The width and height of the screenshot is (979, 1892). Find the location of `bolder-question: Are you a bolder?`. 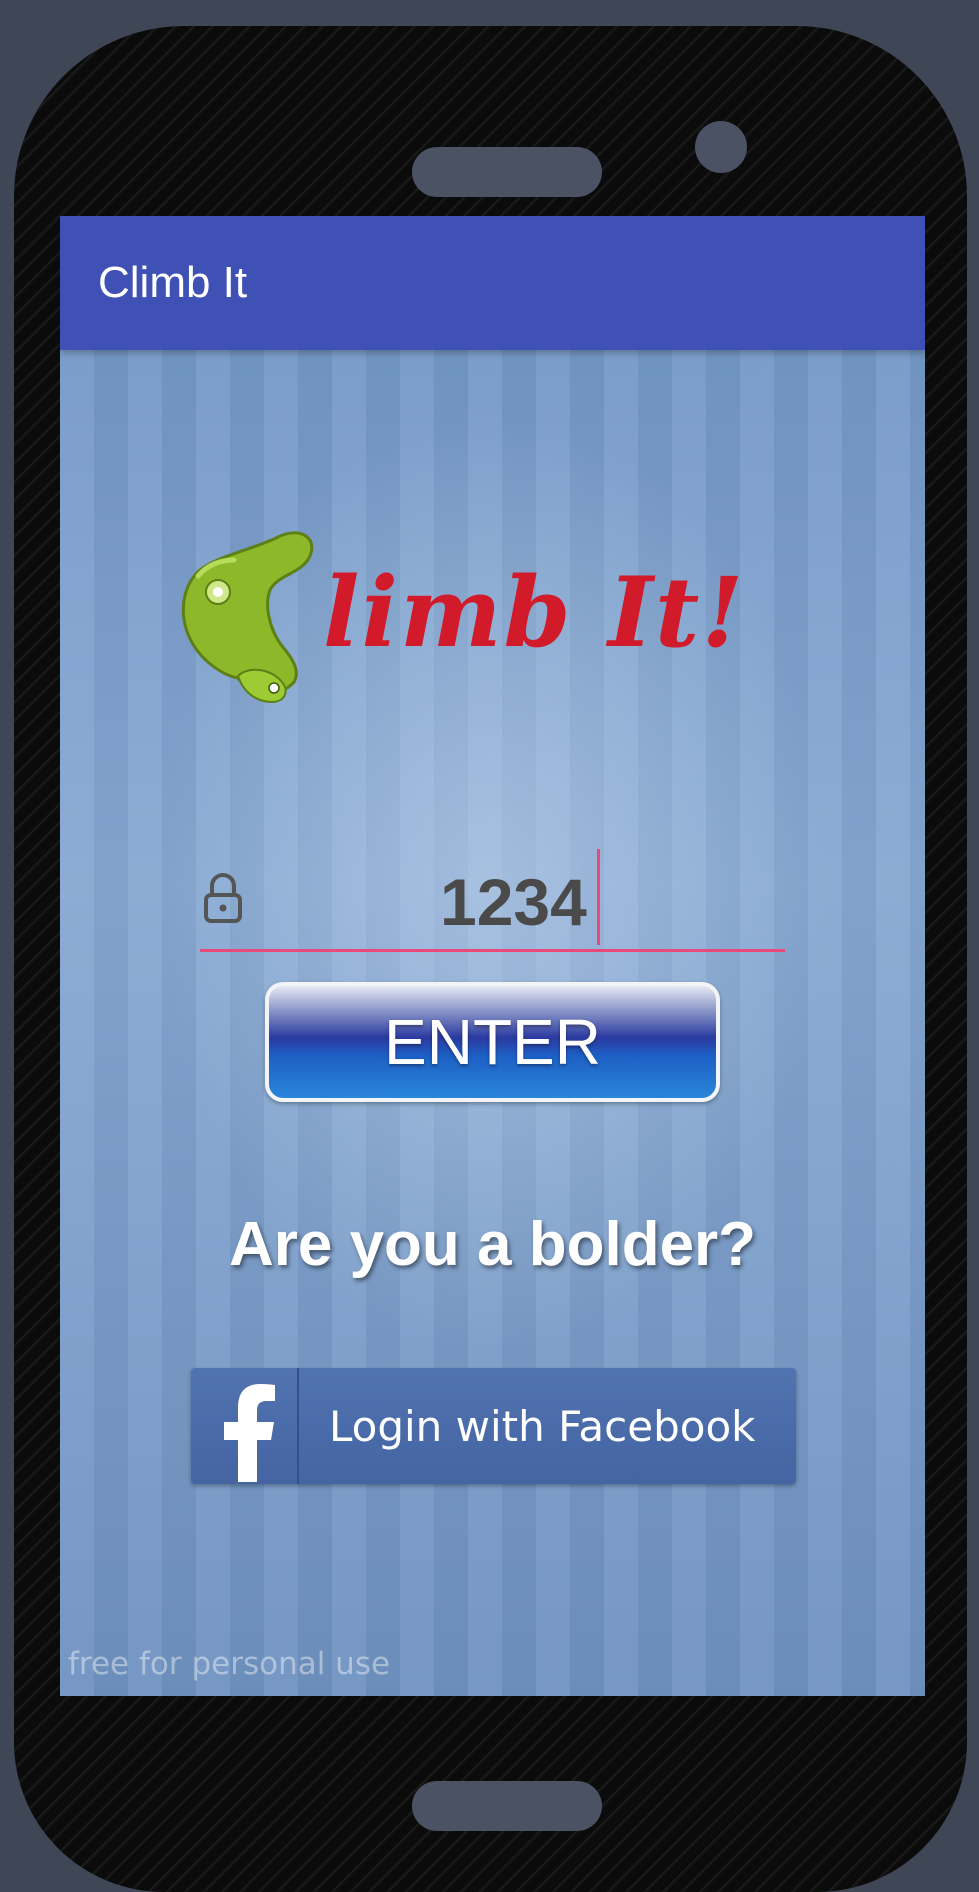

bolder-question: Are you a bolder? is located at coordinates (492, 1244).